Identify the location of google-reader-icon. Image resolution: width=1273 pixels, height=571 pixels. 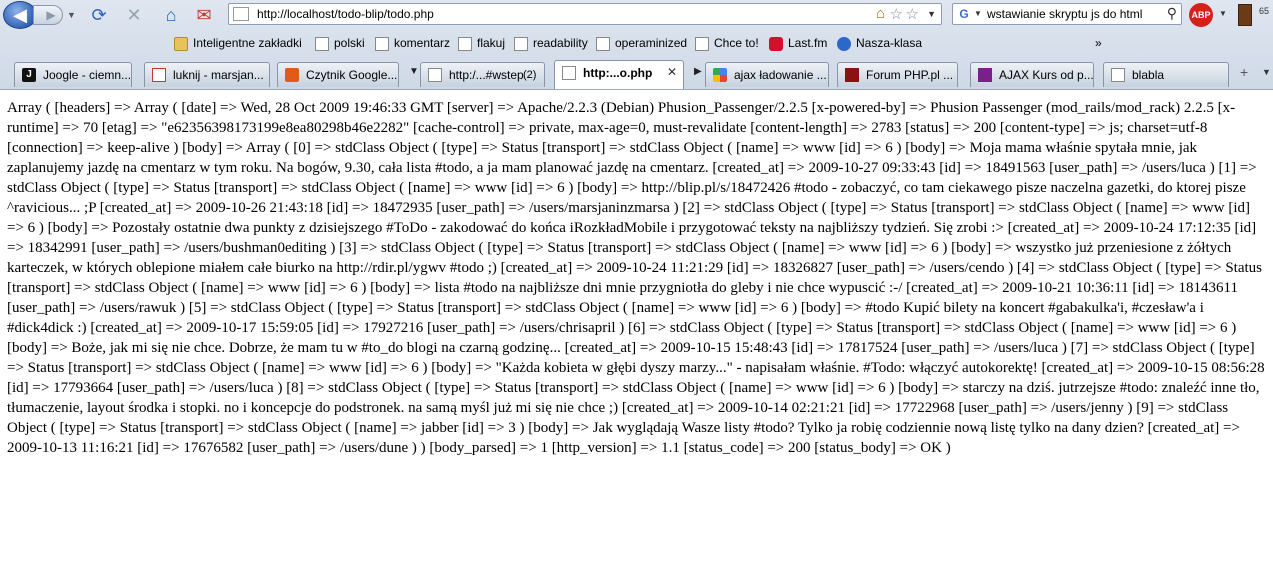
(292, 75).